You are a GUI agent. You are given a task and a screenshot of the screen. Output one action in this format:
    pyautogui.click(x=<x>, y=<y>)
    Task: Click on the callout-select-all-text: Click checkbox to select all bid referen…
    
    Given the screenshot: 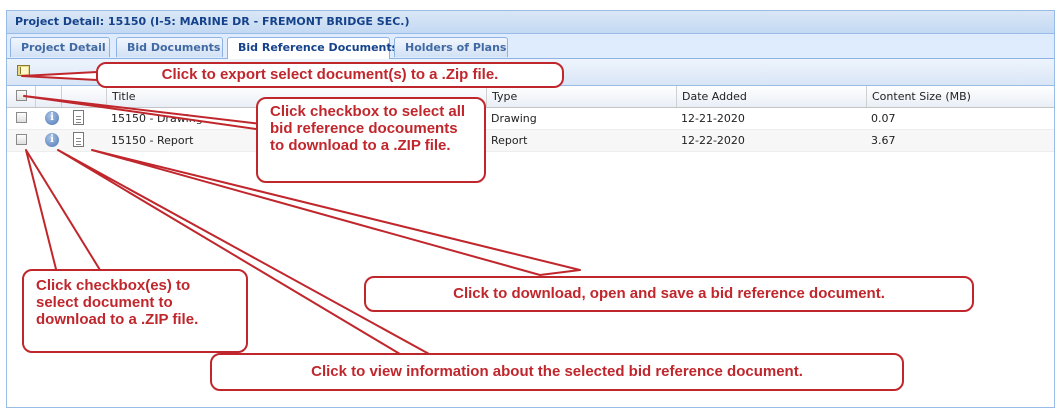 What is the action you would take?
    pyautogui.click(x=368, y=128)
    